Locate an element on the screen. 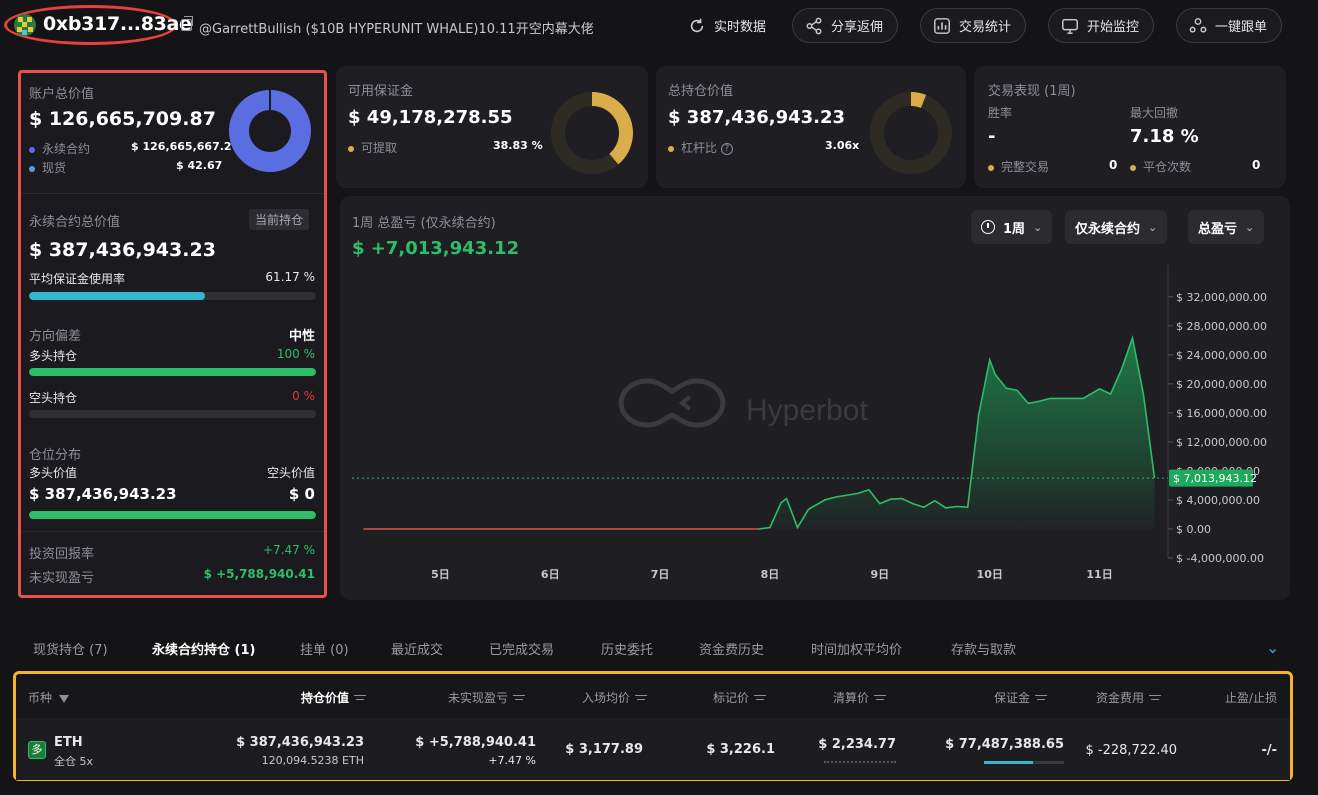 This screenshot has width=1318, height=795. col-coin: 币种 is located at coordinates (48, 697).